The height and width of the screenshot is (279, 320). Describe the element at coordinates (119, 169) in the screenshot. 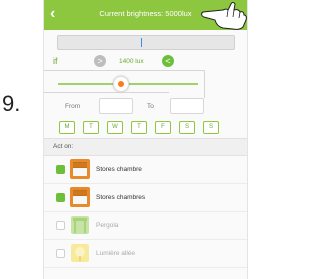

I see `device-name: Stores chambre` at that location.